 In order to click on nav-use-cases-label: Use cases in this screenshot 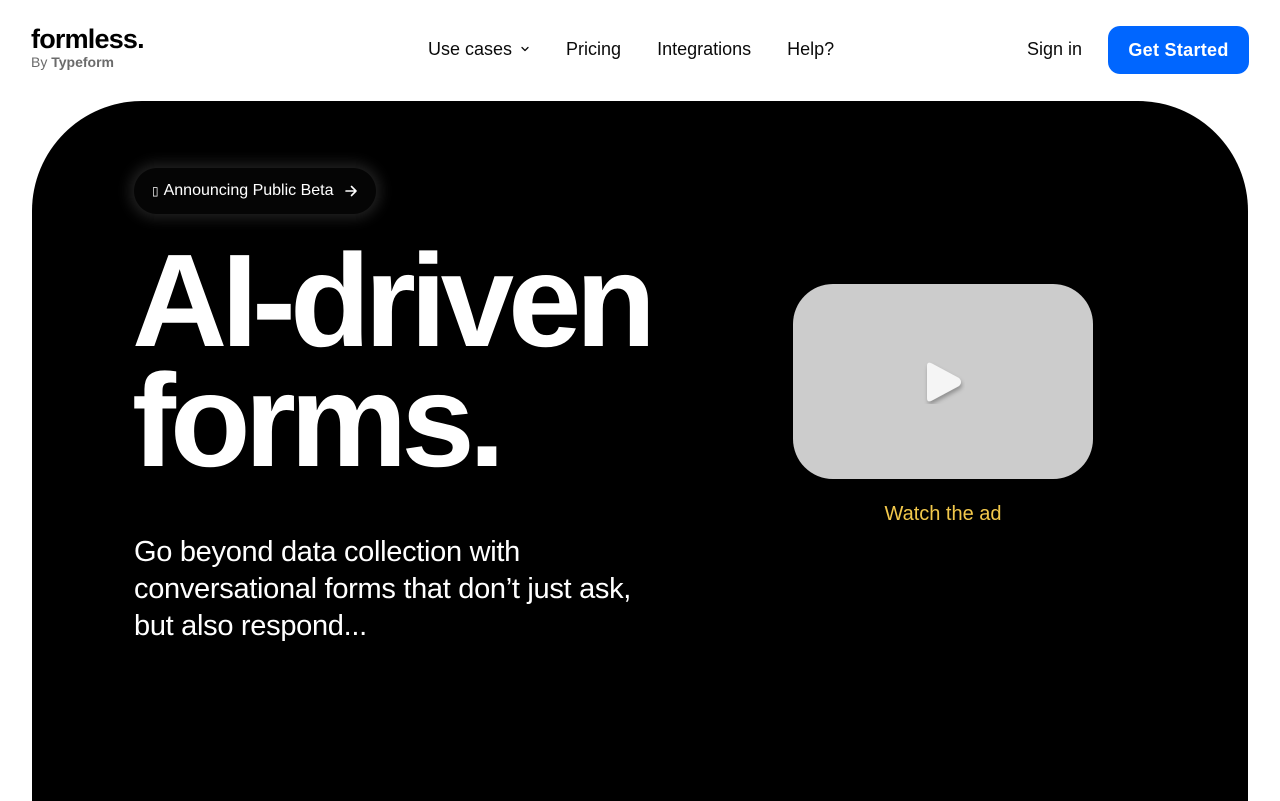, I will do `click(470, 49)`.